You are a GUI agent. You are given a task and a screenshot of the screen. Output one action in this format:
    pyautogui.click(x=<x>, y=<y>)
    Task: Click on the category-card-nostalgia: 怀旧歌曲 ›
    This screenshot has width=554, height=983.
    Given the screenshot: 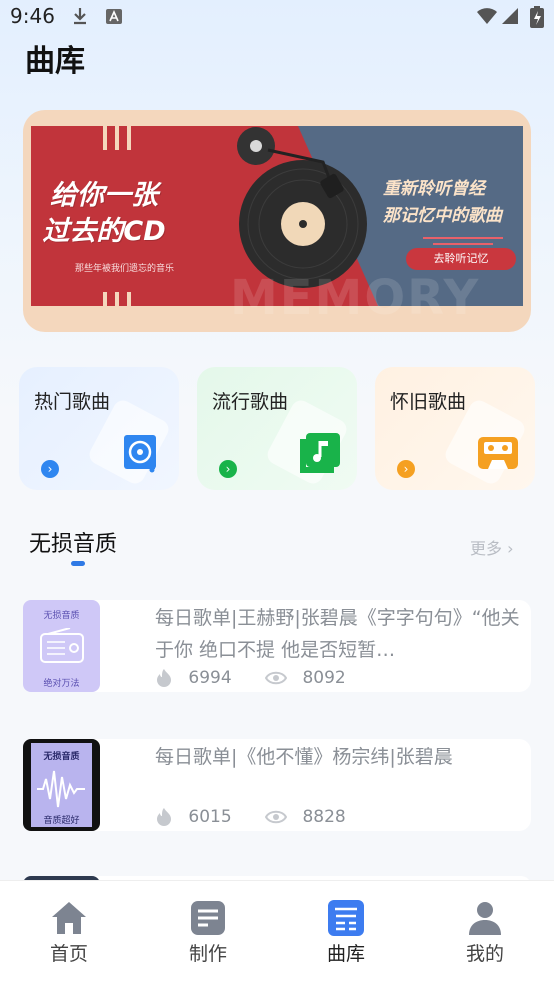 What is the action you would take?
    pyautogui.click(x=455, y=428)
    